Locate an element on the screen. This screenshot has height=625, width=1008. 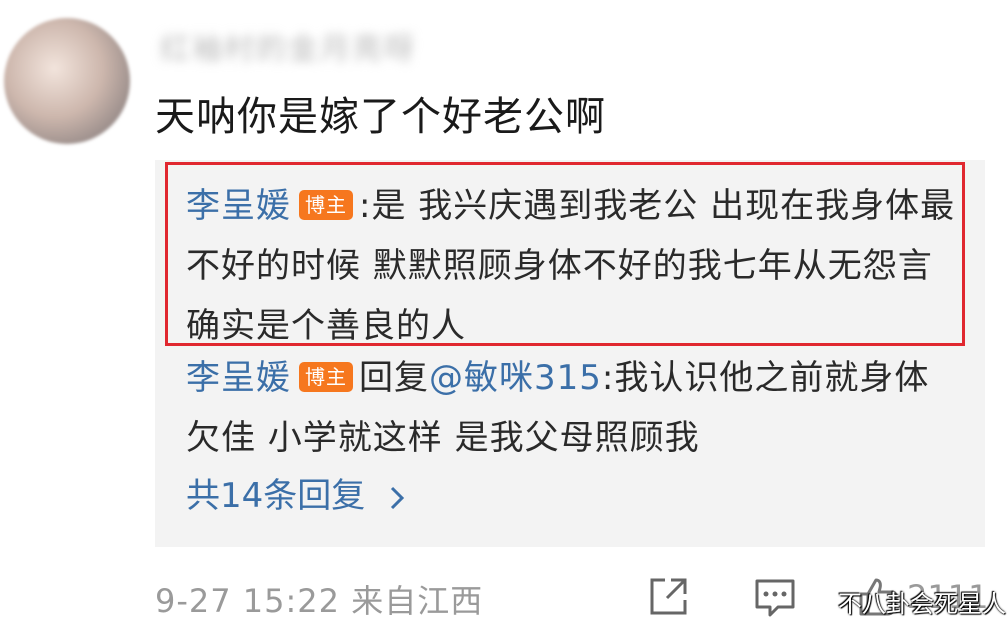
more-replies-link: 共14条回复 is located at coordinates (297, 492).